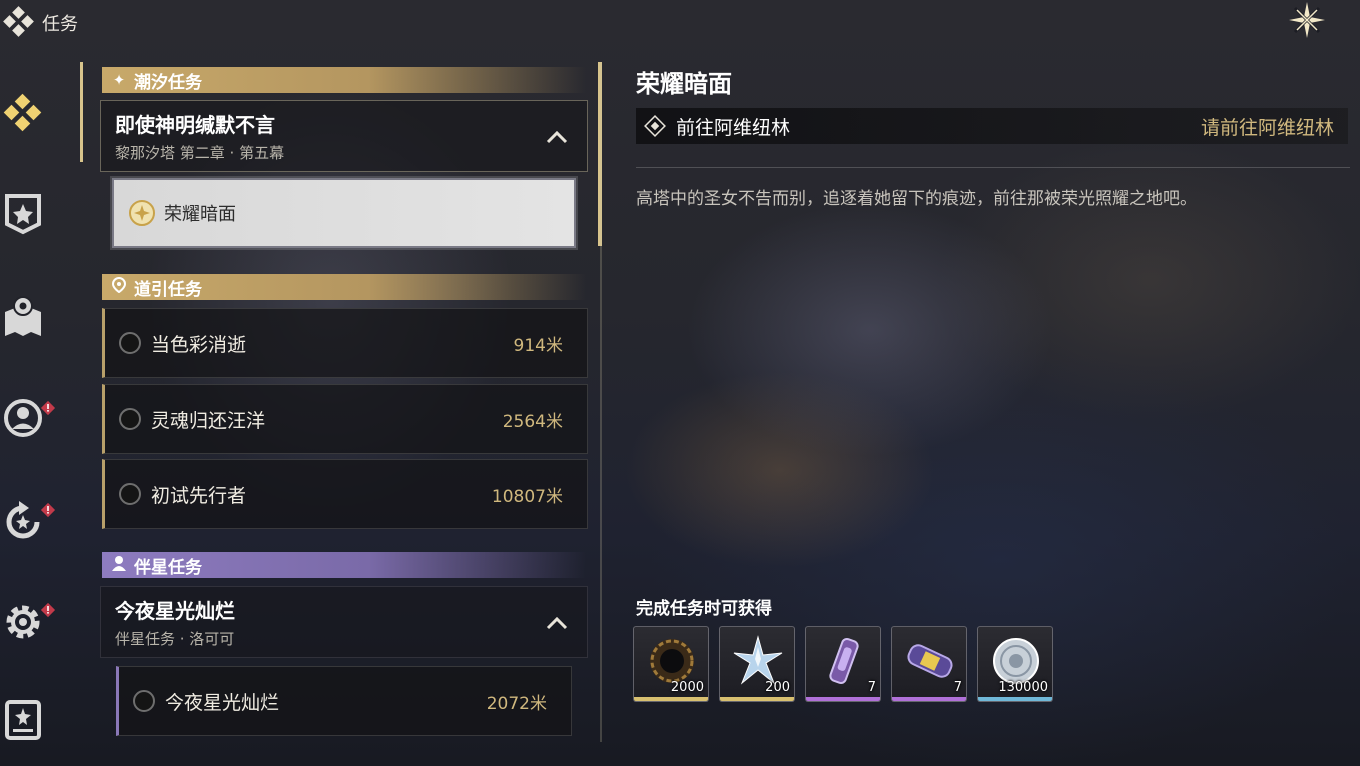  I want to click on category-guide-header: 道引任务, so click(344, 287).